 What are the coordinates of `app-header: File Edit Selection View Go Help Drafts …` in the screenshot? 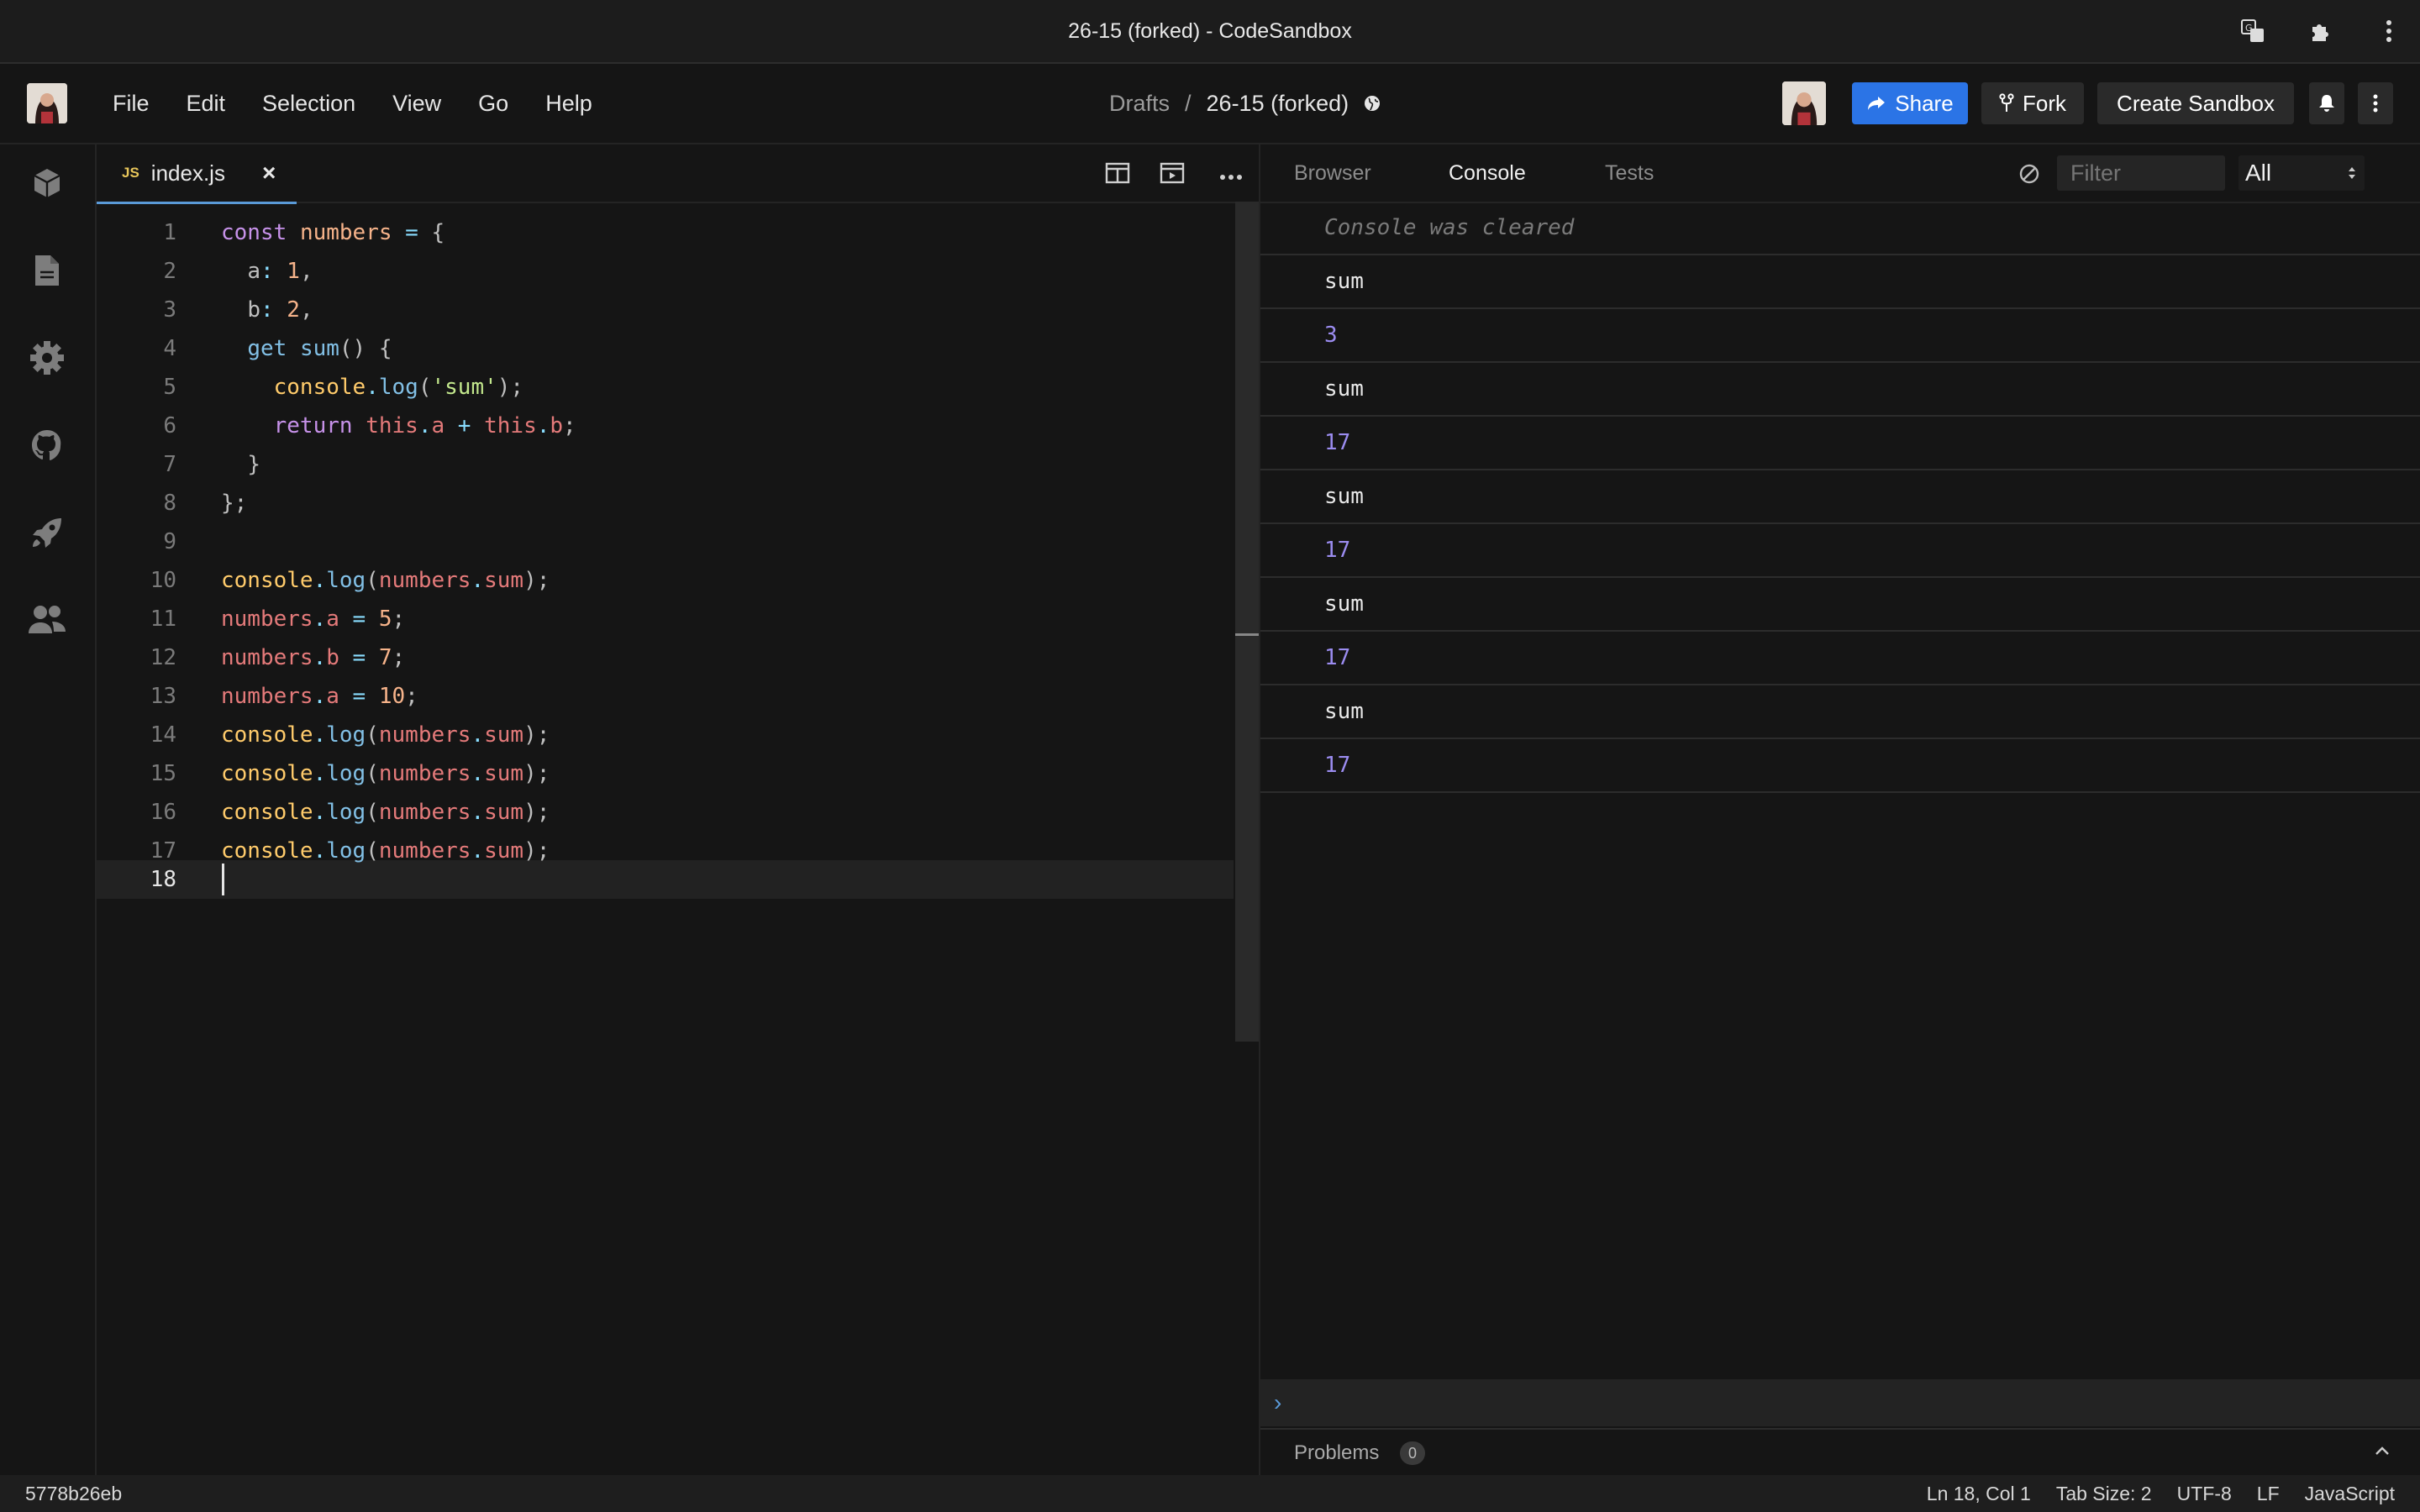 It's located at (1210, 104).